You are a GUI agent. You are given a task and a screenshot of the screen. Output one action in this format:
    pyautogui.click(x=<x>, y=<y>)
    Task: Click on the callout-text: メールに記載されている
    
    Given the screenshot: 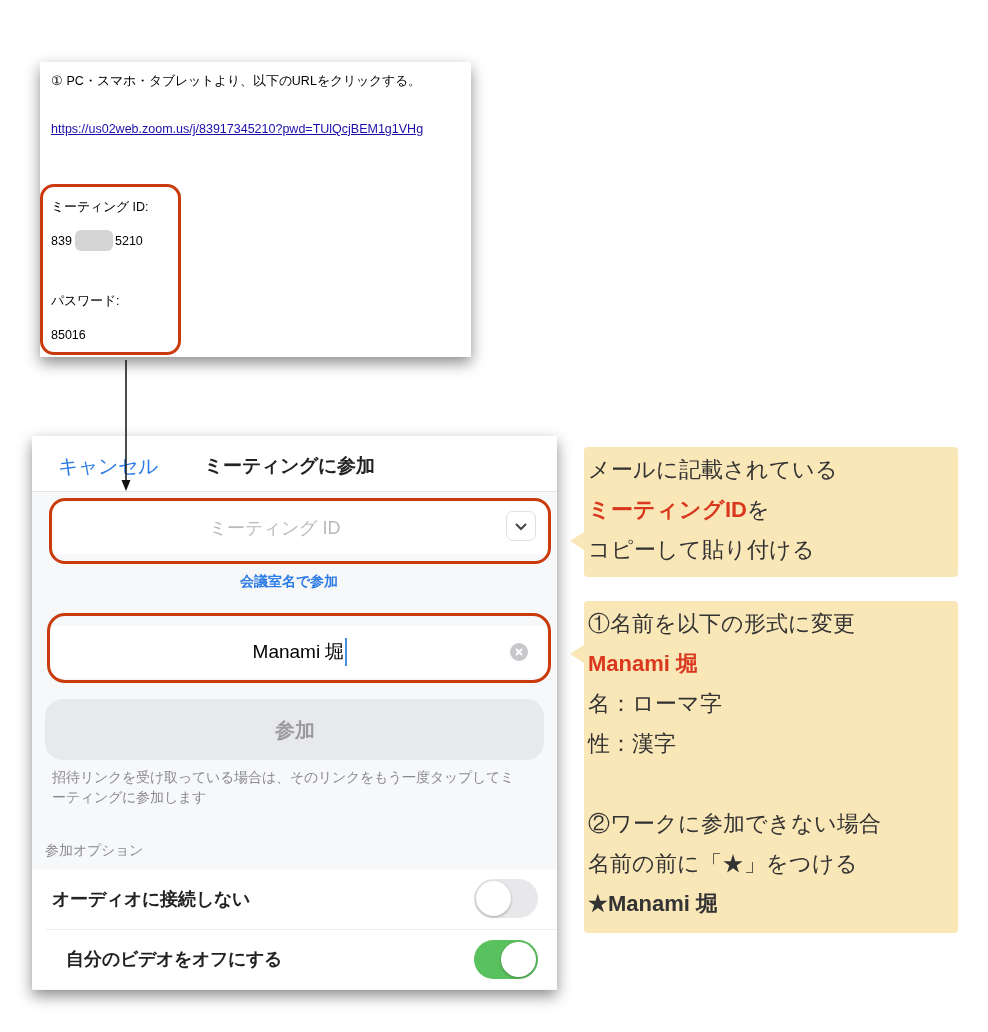 What is the action you would take?
    pyautogui.click(x=713, y=470)
    